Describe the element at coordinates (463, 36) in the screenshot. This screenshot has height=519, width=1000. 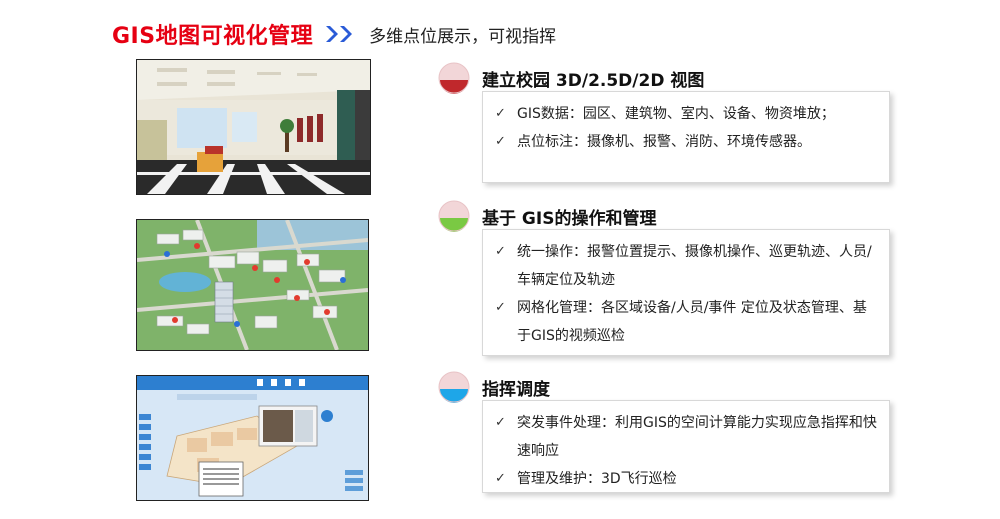
I see `page-subtitle: 多维点位展示，可视指挥` at that location.